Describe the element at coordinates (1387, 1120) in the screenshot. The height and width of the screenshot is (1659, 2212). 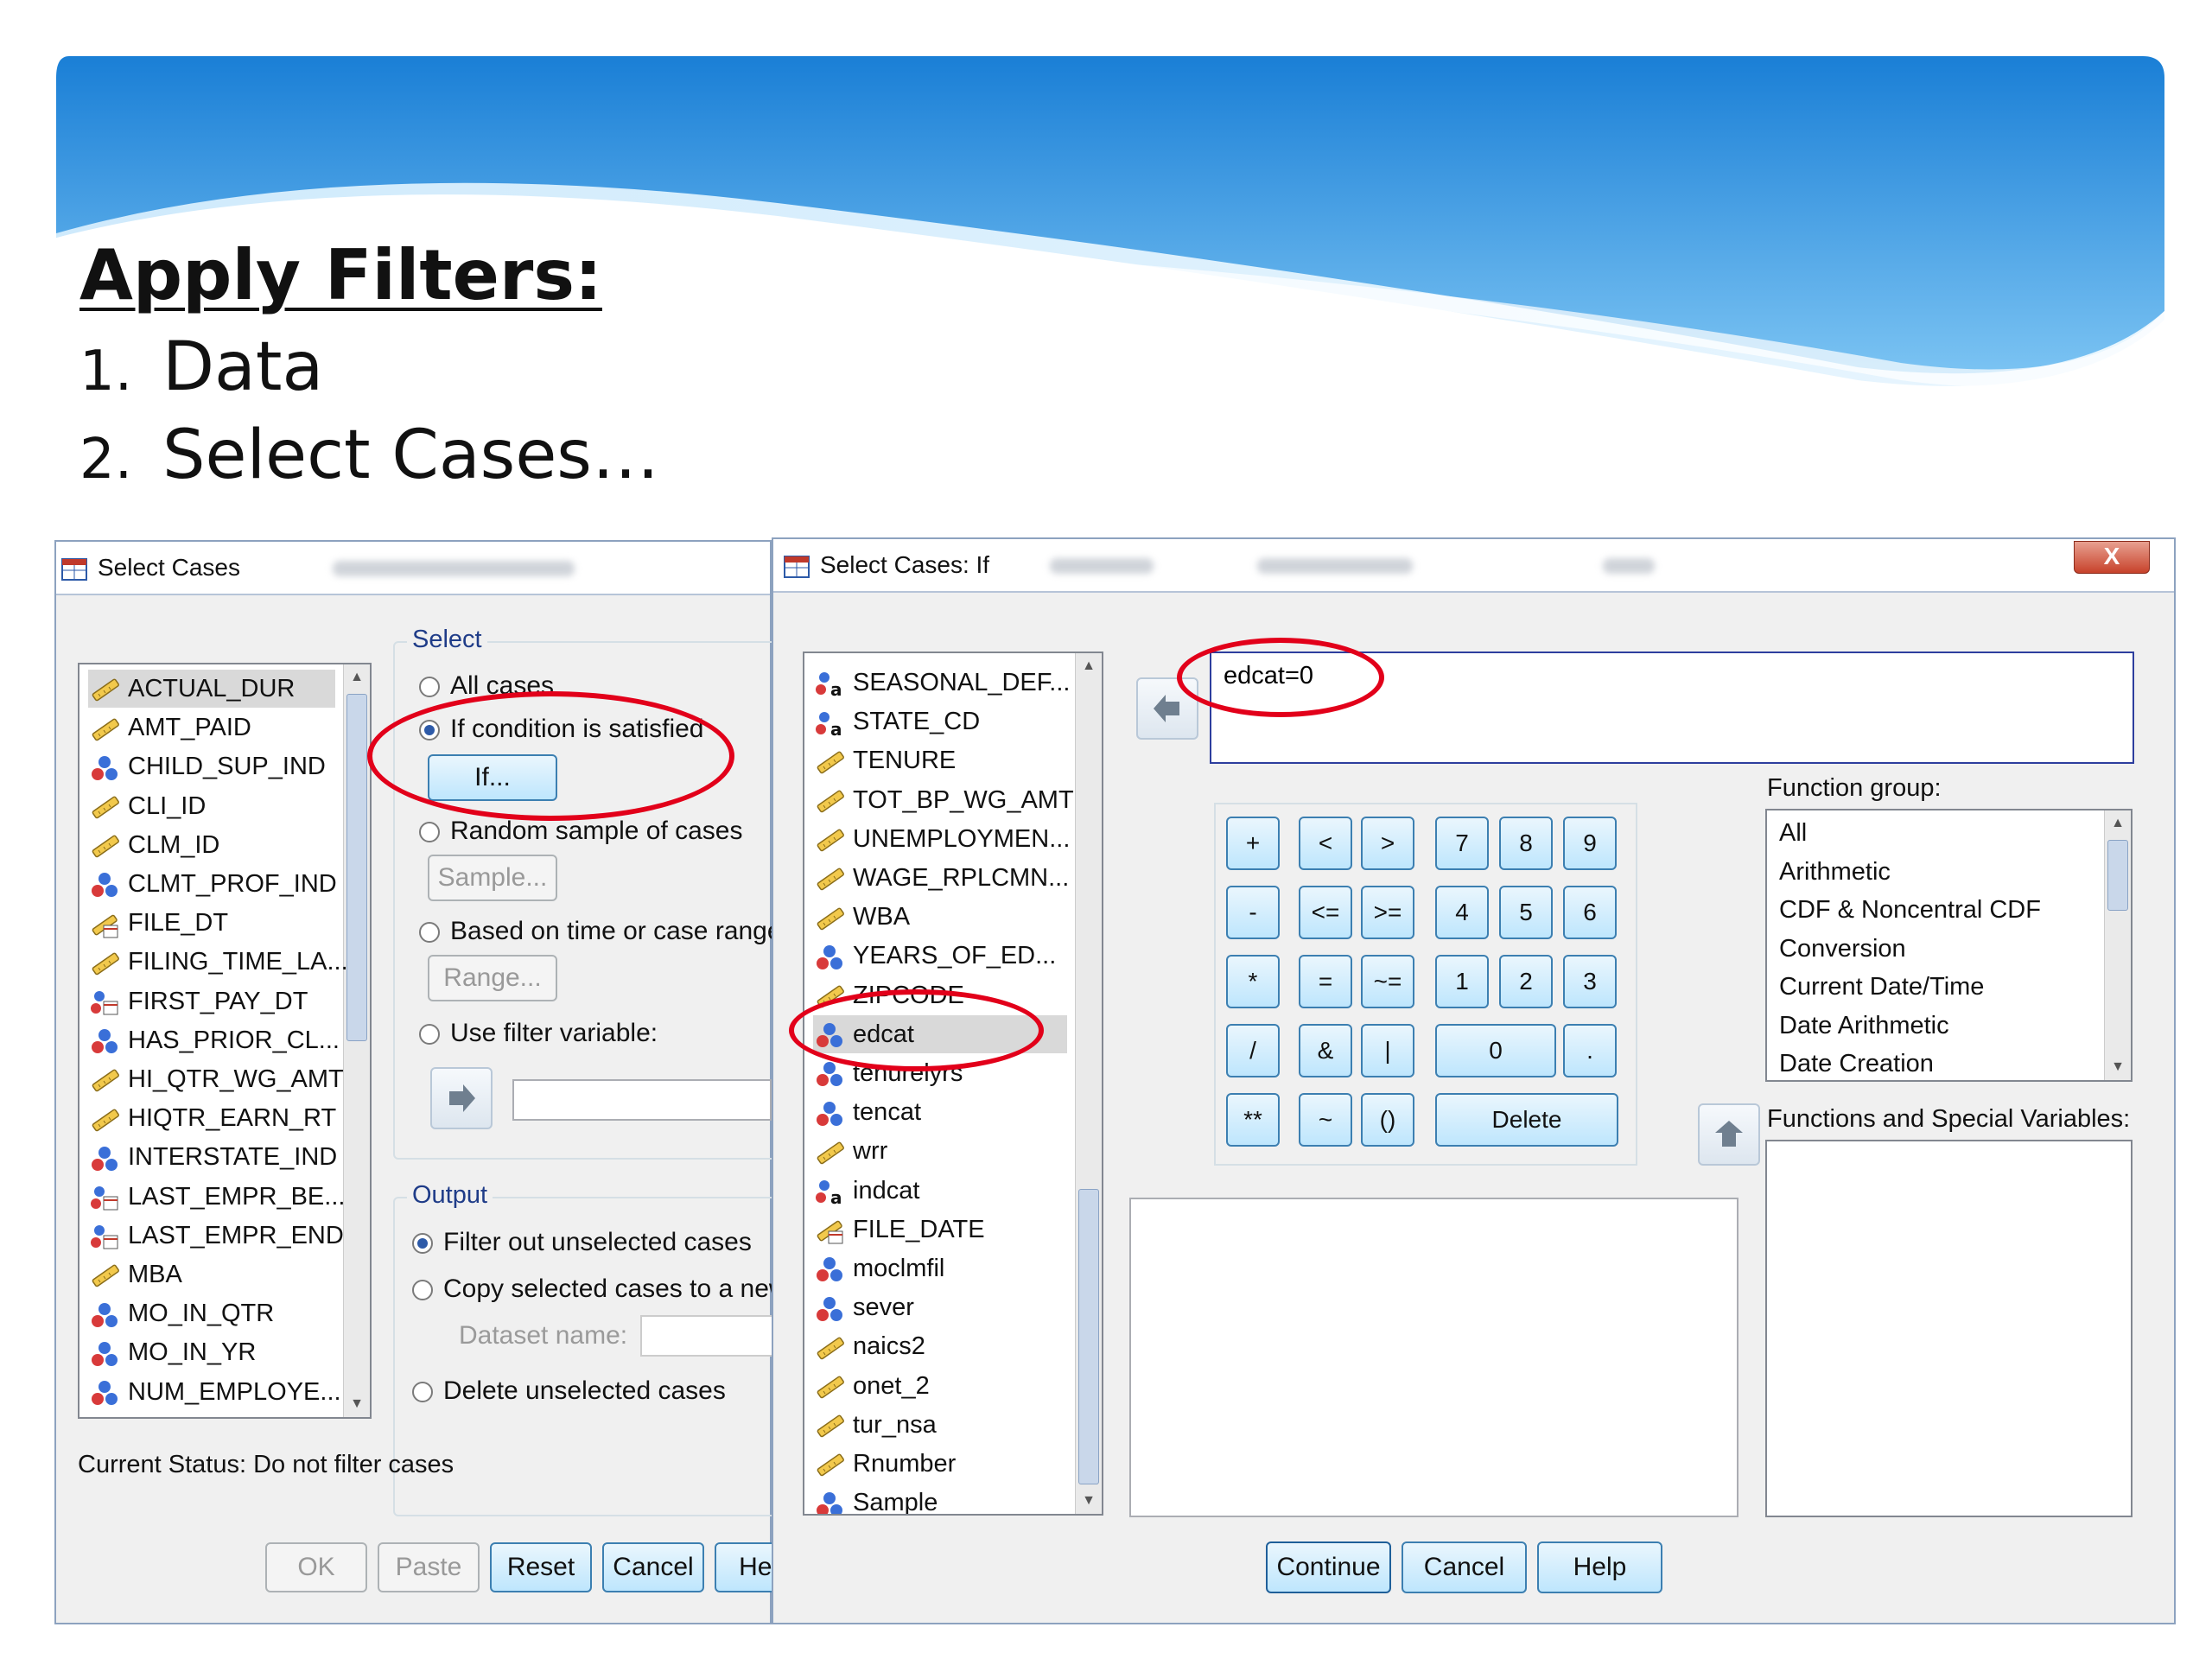
I see `keypad-key: ()` at that location.